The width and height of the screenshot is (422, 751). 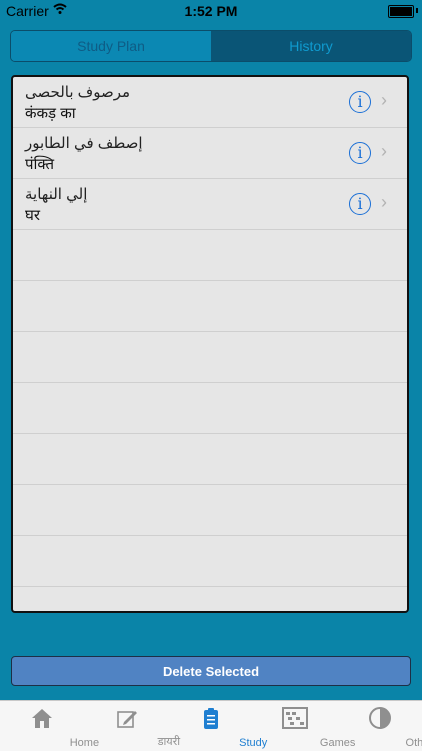 I want to click on arabic-phrase: إصطف في الطابور, so click(x=84, y=143).